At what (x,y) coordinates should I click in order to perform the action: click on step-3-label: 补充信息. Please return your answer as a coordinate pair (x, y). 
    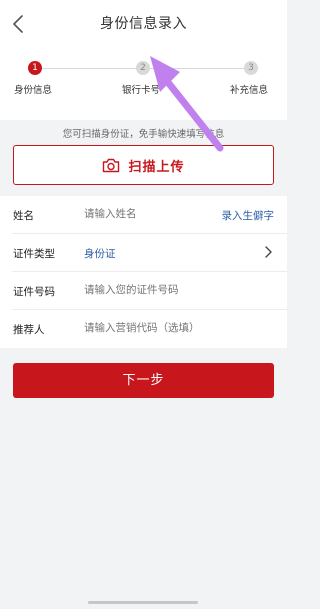
    Looking at the image, I should click on (249, 90).